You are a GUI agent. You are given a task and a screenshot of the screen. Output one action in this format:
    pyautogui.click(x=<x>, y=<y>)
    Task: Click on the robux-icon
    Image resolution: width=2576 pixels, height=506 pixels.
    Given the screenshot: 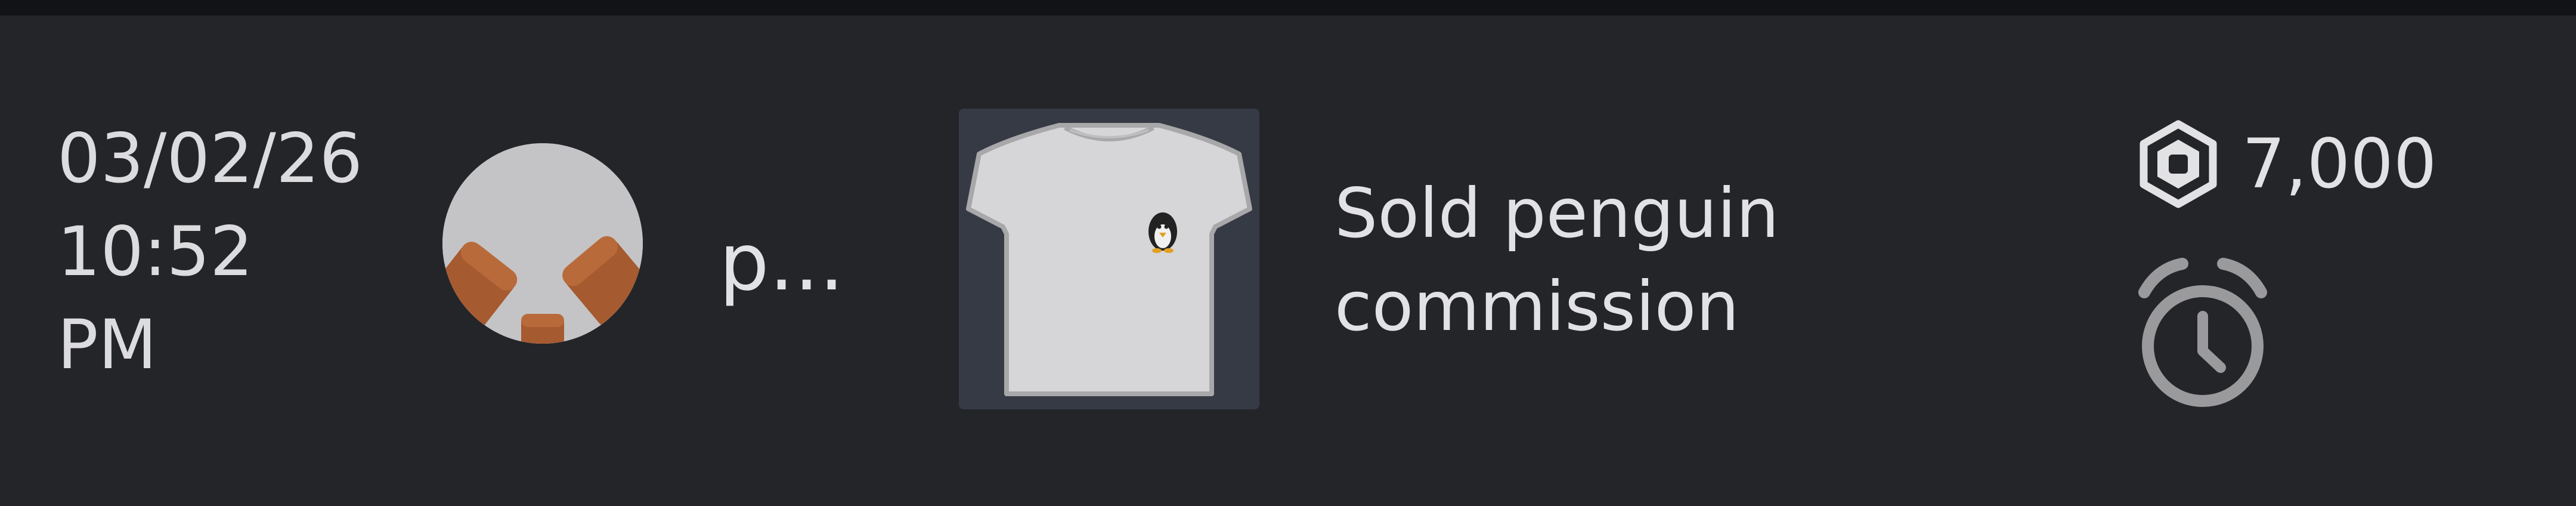 What is the action you would take?
    pyautogui.click(x=2178, y=164)
    